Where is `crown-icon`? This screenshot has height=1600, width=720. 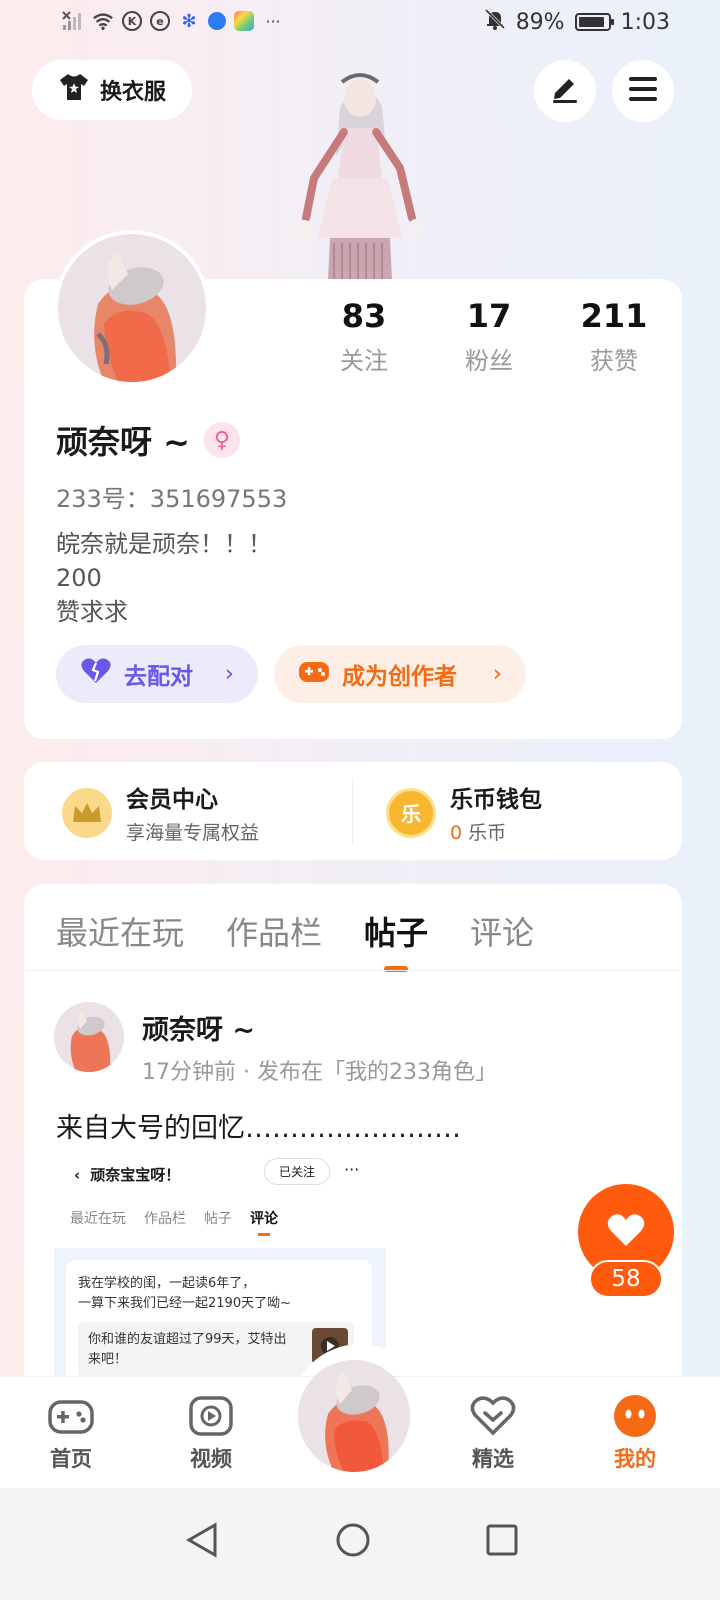
crown-icon is located at coordinates (87, 812).